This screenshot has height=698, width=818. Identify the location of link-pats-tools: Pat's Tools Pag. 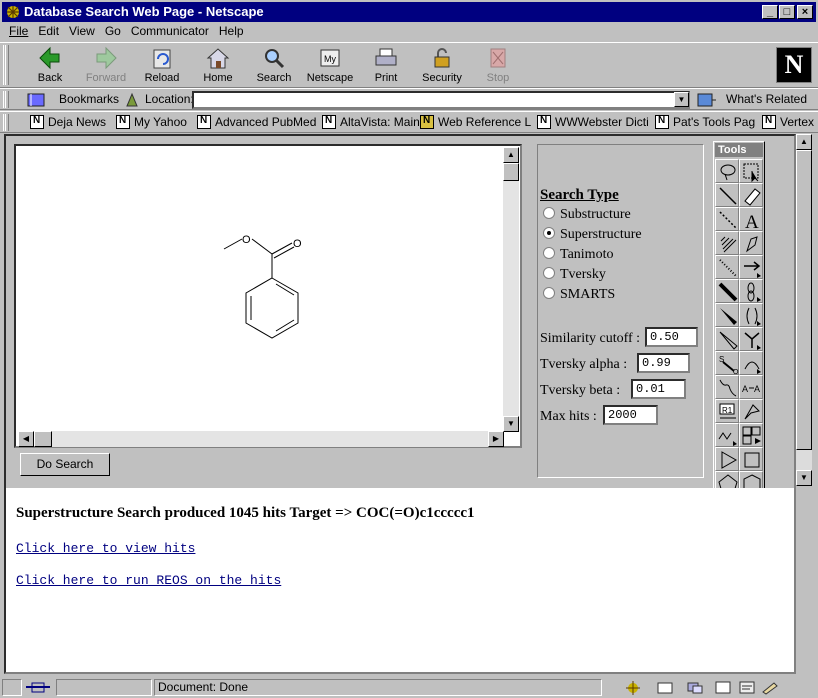
(705, 122).